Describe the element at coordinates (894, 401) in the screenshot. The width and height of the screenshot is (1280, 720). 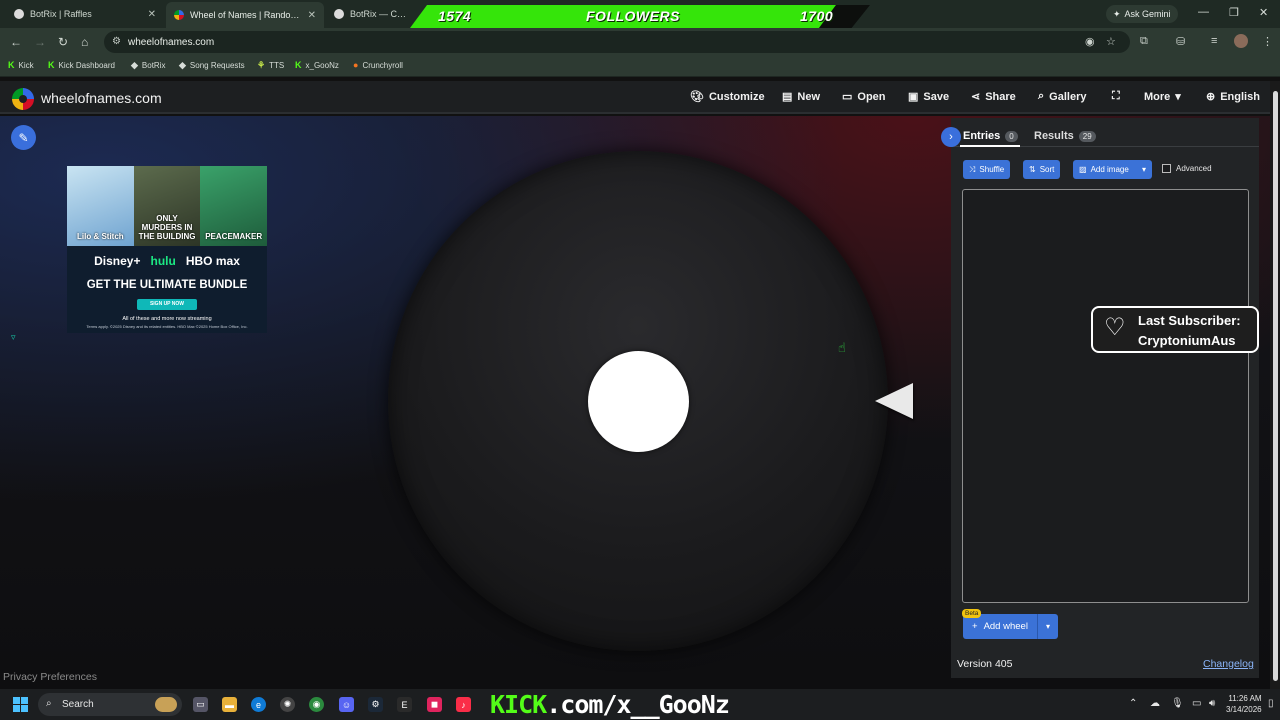
I see `wheel-pointer-arrow` at that location.